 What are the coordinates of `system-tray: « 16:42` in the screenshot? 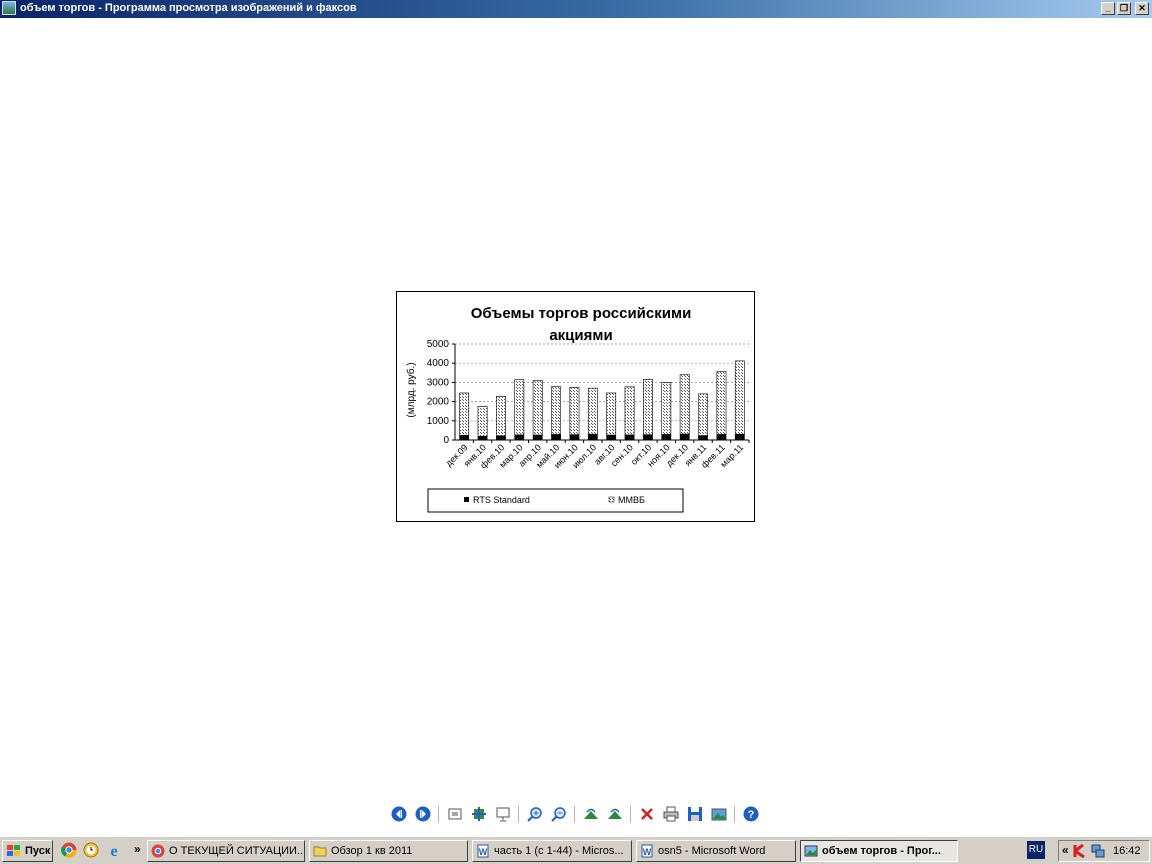 It's located at (1104, 851).